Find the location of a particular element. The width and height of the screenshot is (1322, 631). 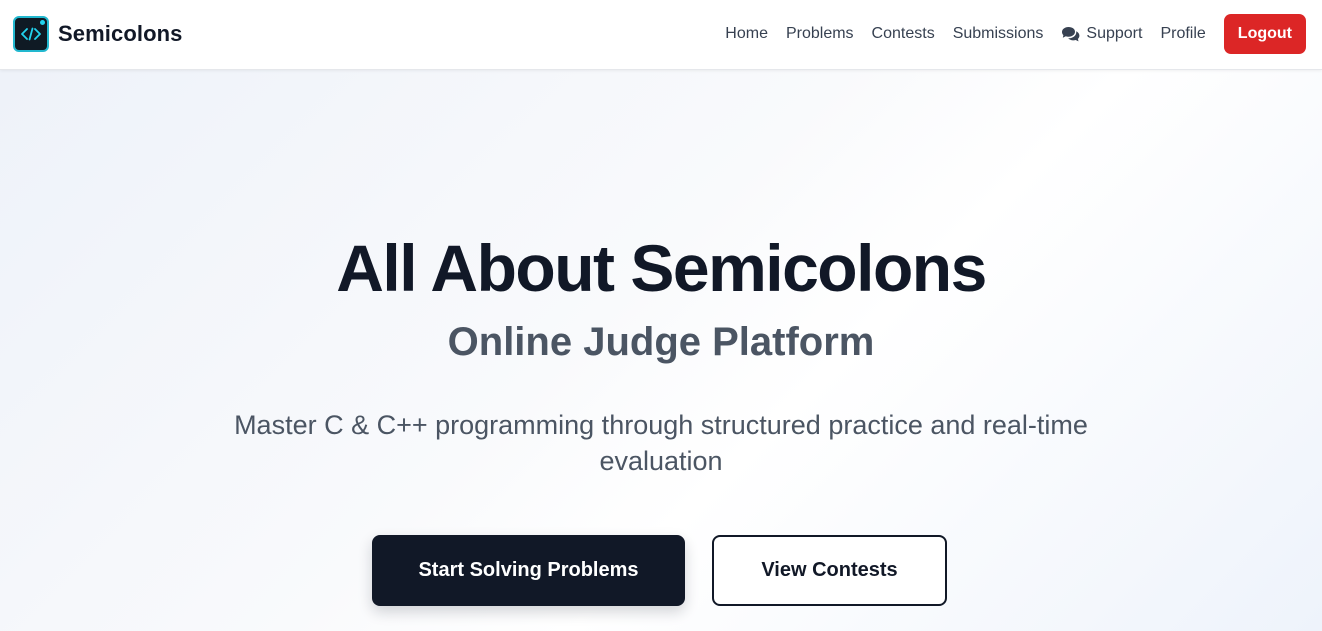

chat-bubbles-icon is located at coordinates (1071, 34).